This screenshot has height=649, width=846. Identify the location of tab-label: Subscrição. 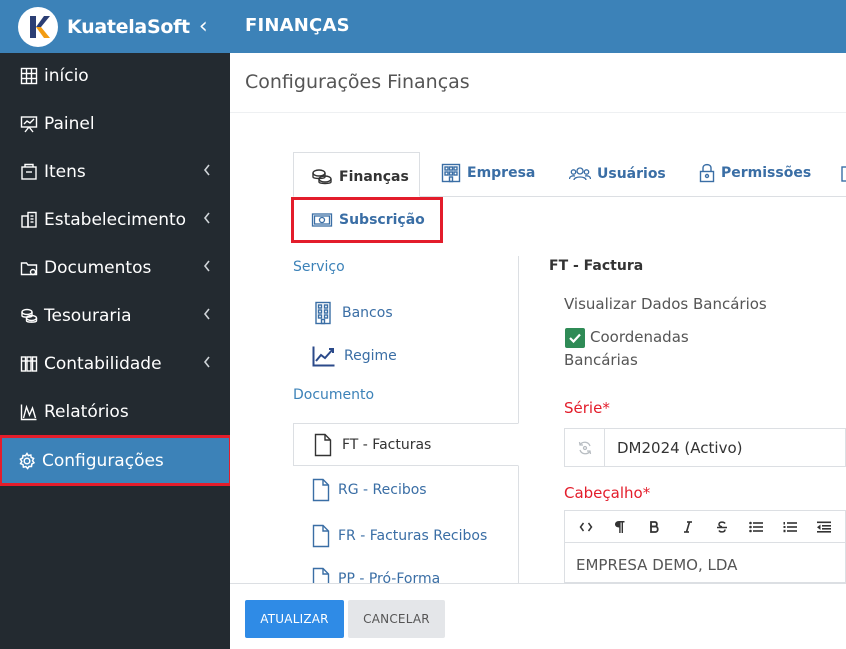
(382, 220).